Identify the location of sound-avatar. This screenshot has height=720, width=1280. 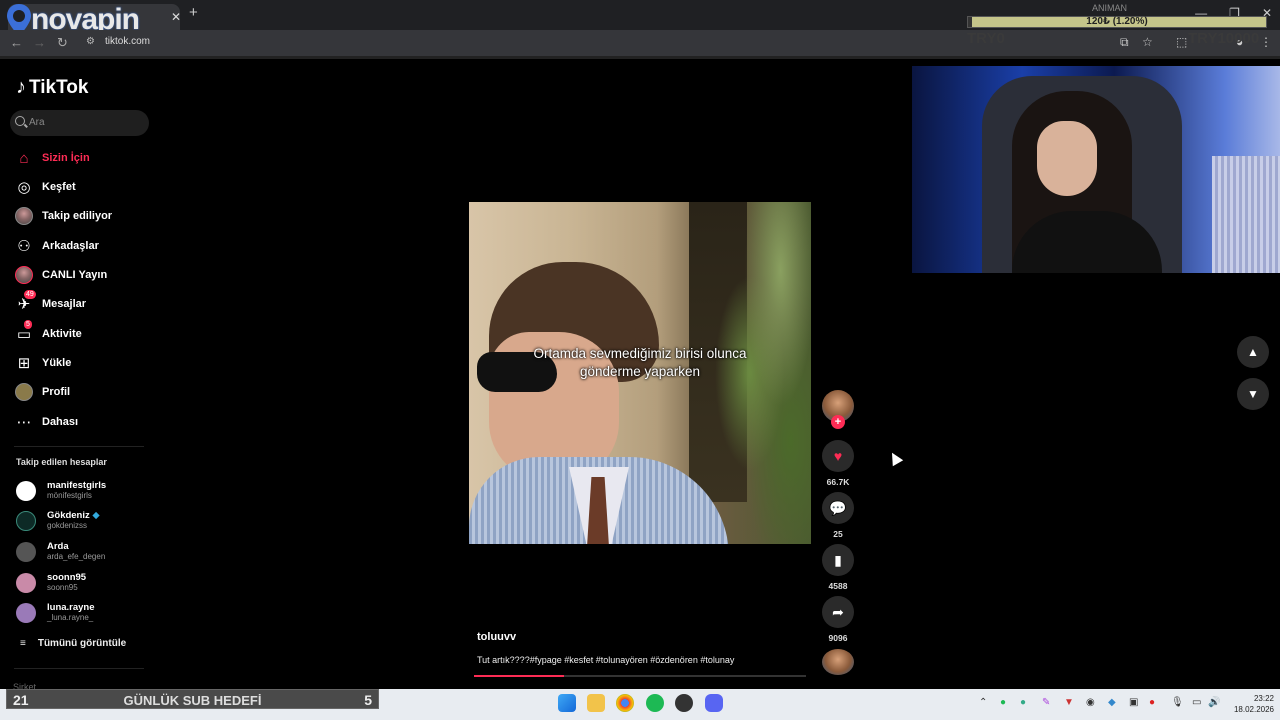
(838, 662).